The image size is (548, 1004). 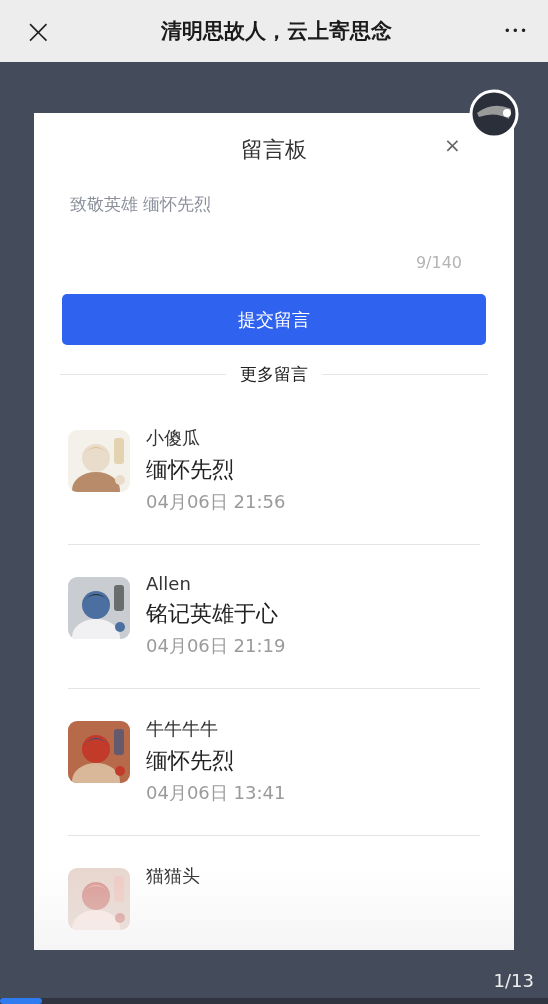 I want to click on board-title: 留言板, so click(x=274, y=150).